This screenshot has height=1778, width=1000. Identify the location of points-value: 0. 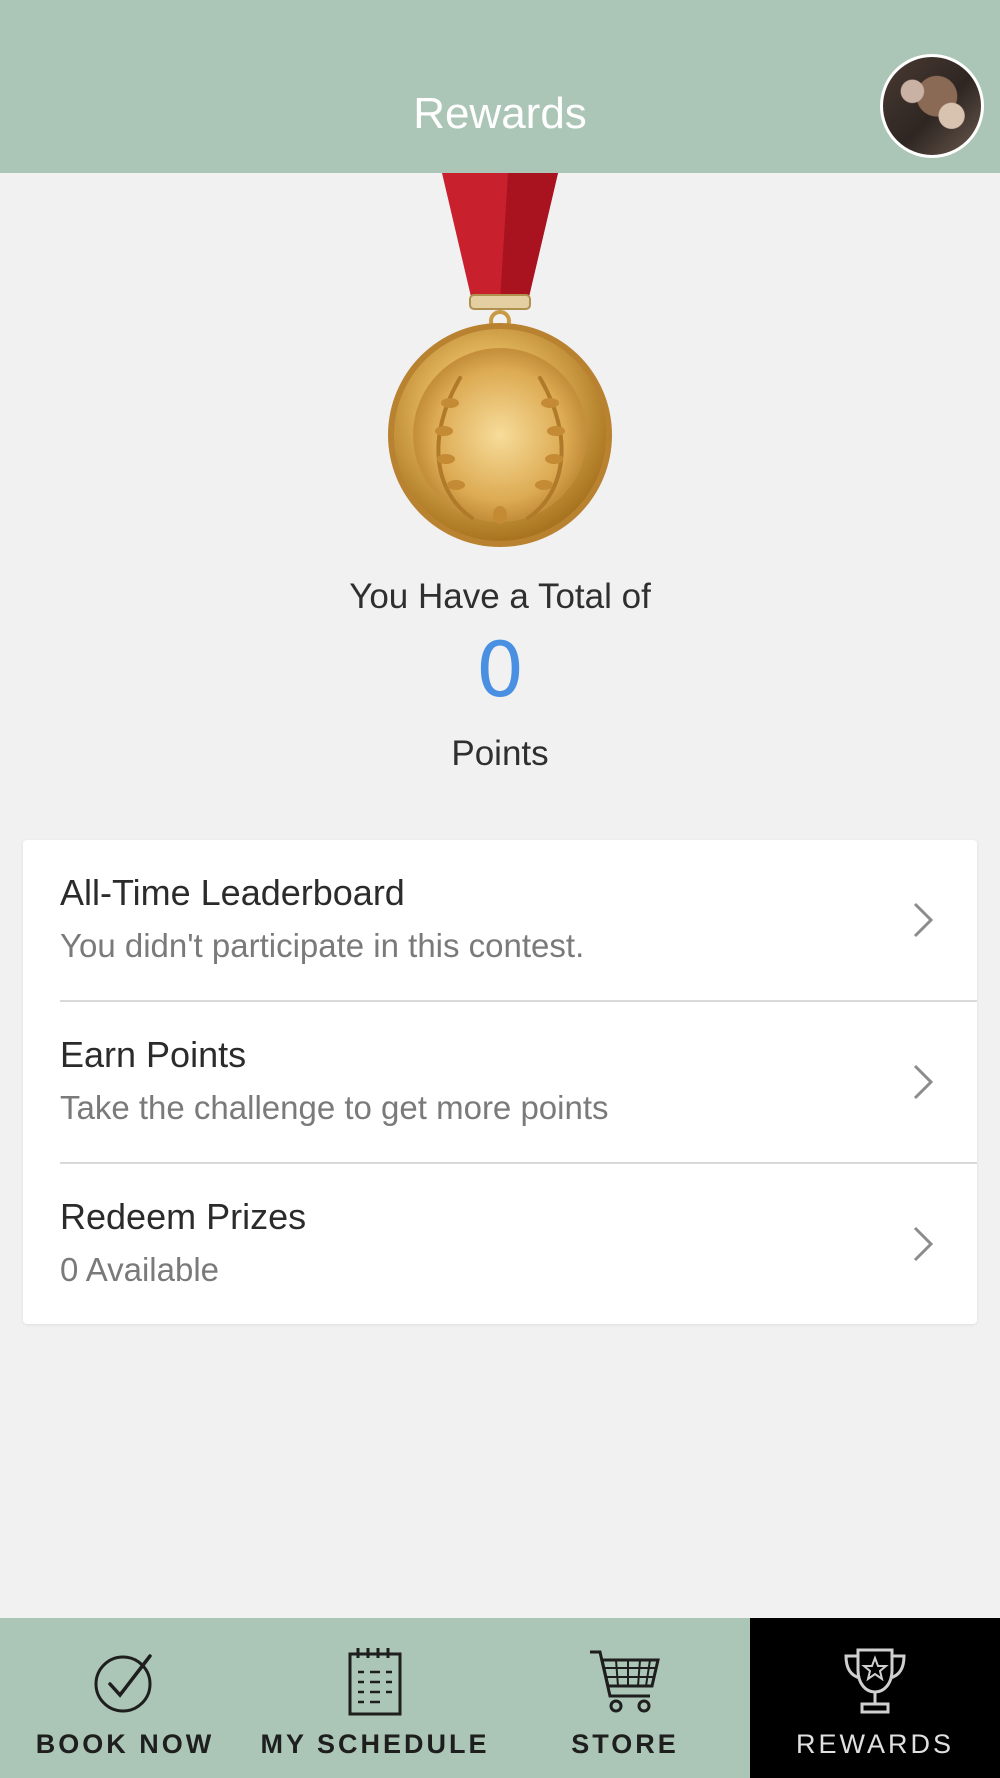
(500, 669).